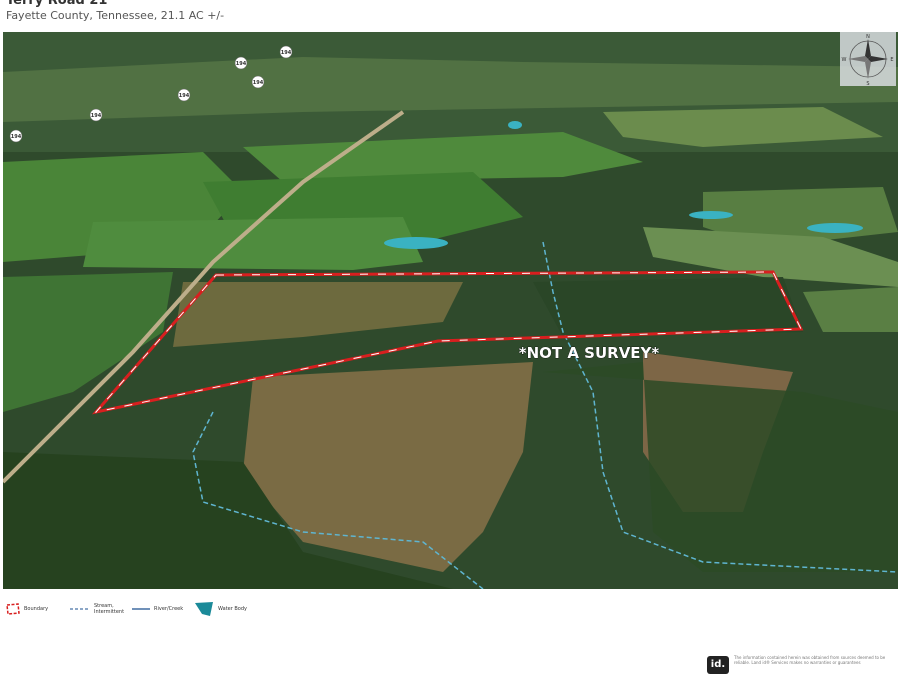  I want to click on legend-item-boundary: Boundary, so click(27, 609).